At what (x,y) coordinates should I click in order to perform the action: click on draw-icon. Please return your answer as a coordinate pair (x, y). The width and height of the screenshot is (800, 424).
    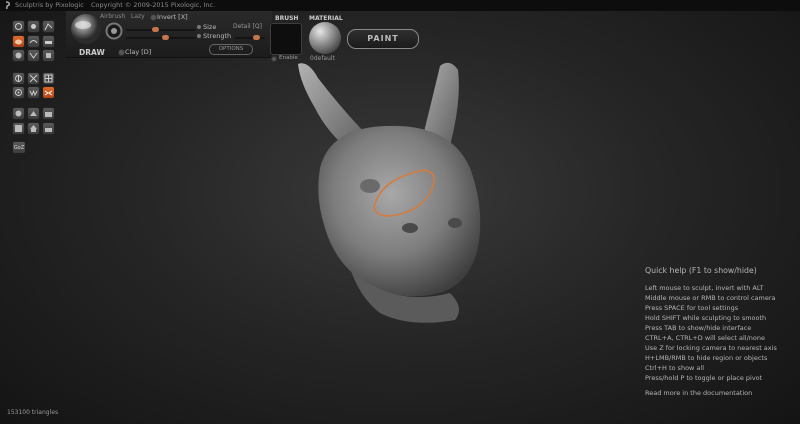
    Looking at the image, I should click on (18, 42).